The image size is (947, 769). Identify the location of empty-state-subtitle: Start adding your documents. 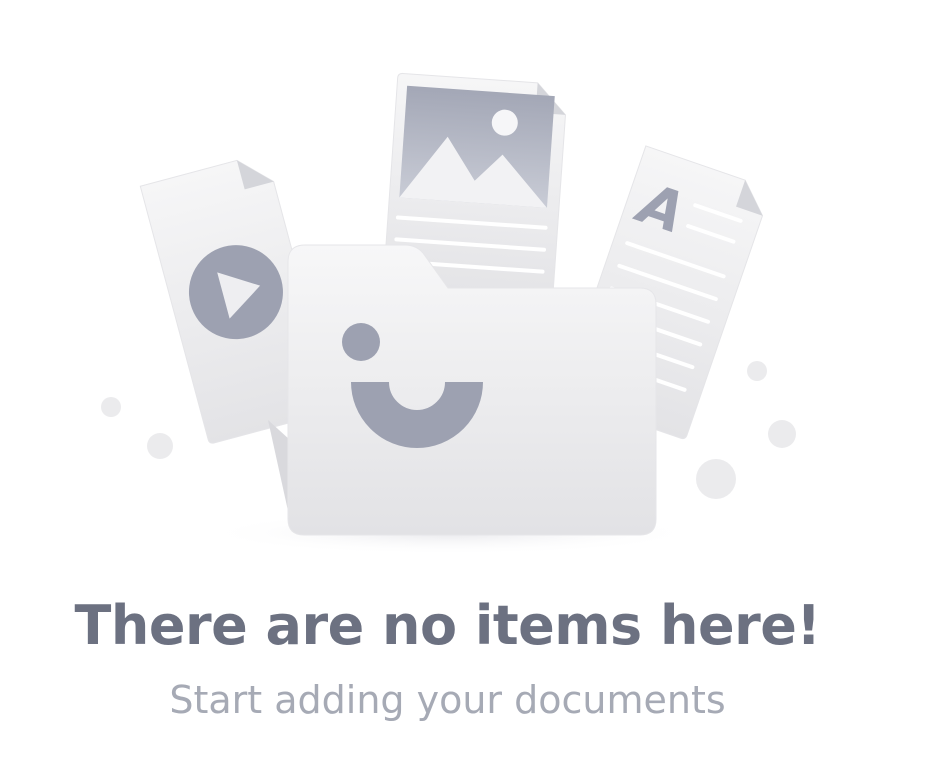
(447, 700).